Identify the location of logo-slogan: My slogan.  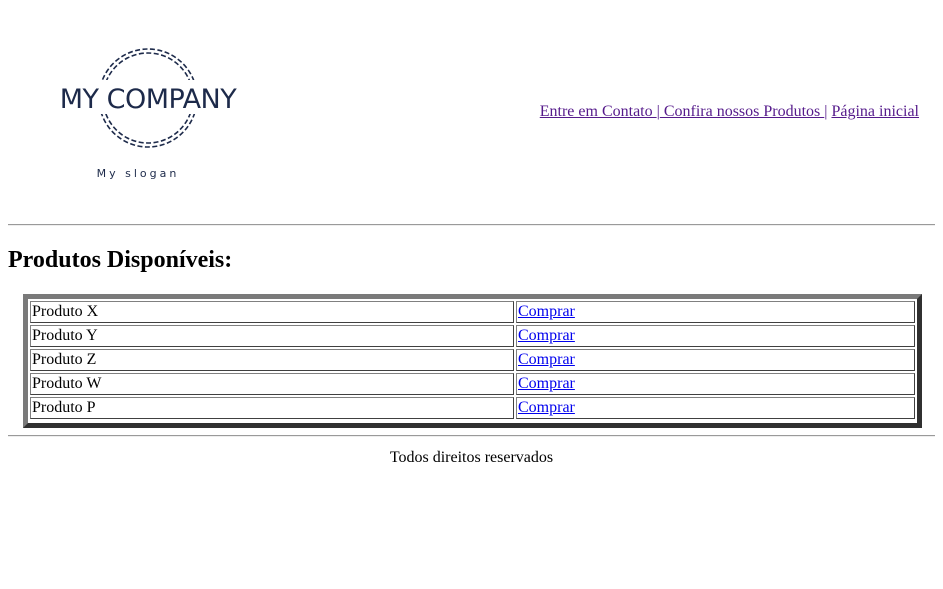
(138, 173).